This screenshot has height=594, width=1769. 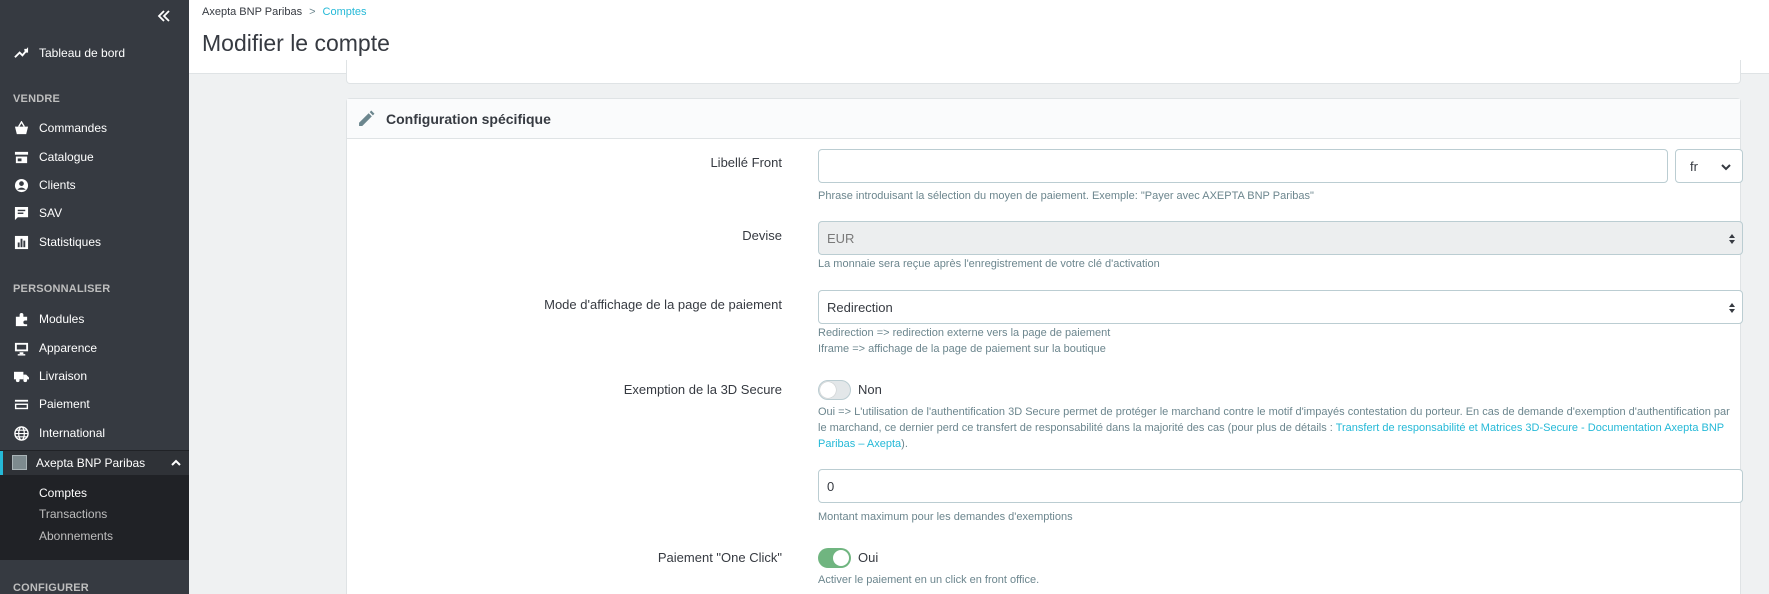 What do you see at coordinates (57, 185) in the screenshot?
I see `sidebar-item-label: Clients` at bounding box center [57, 185].